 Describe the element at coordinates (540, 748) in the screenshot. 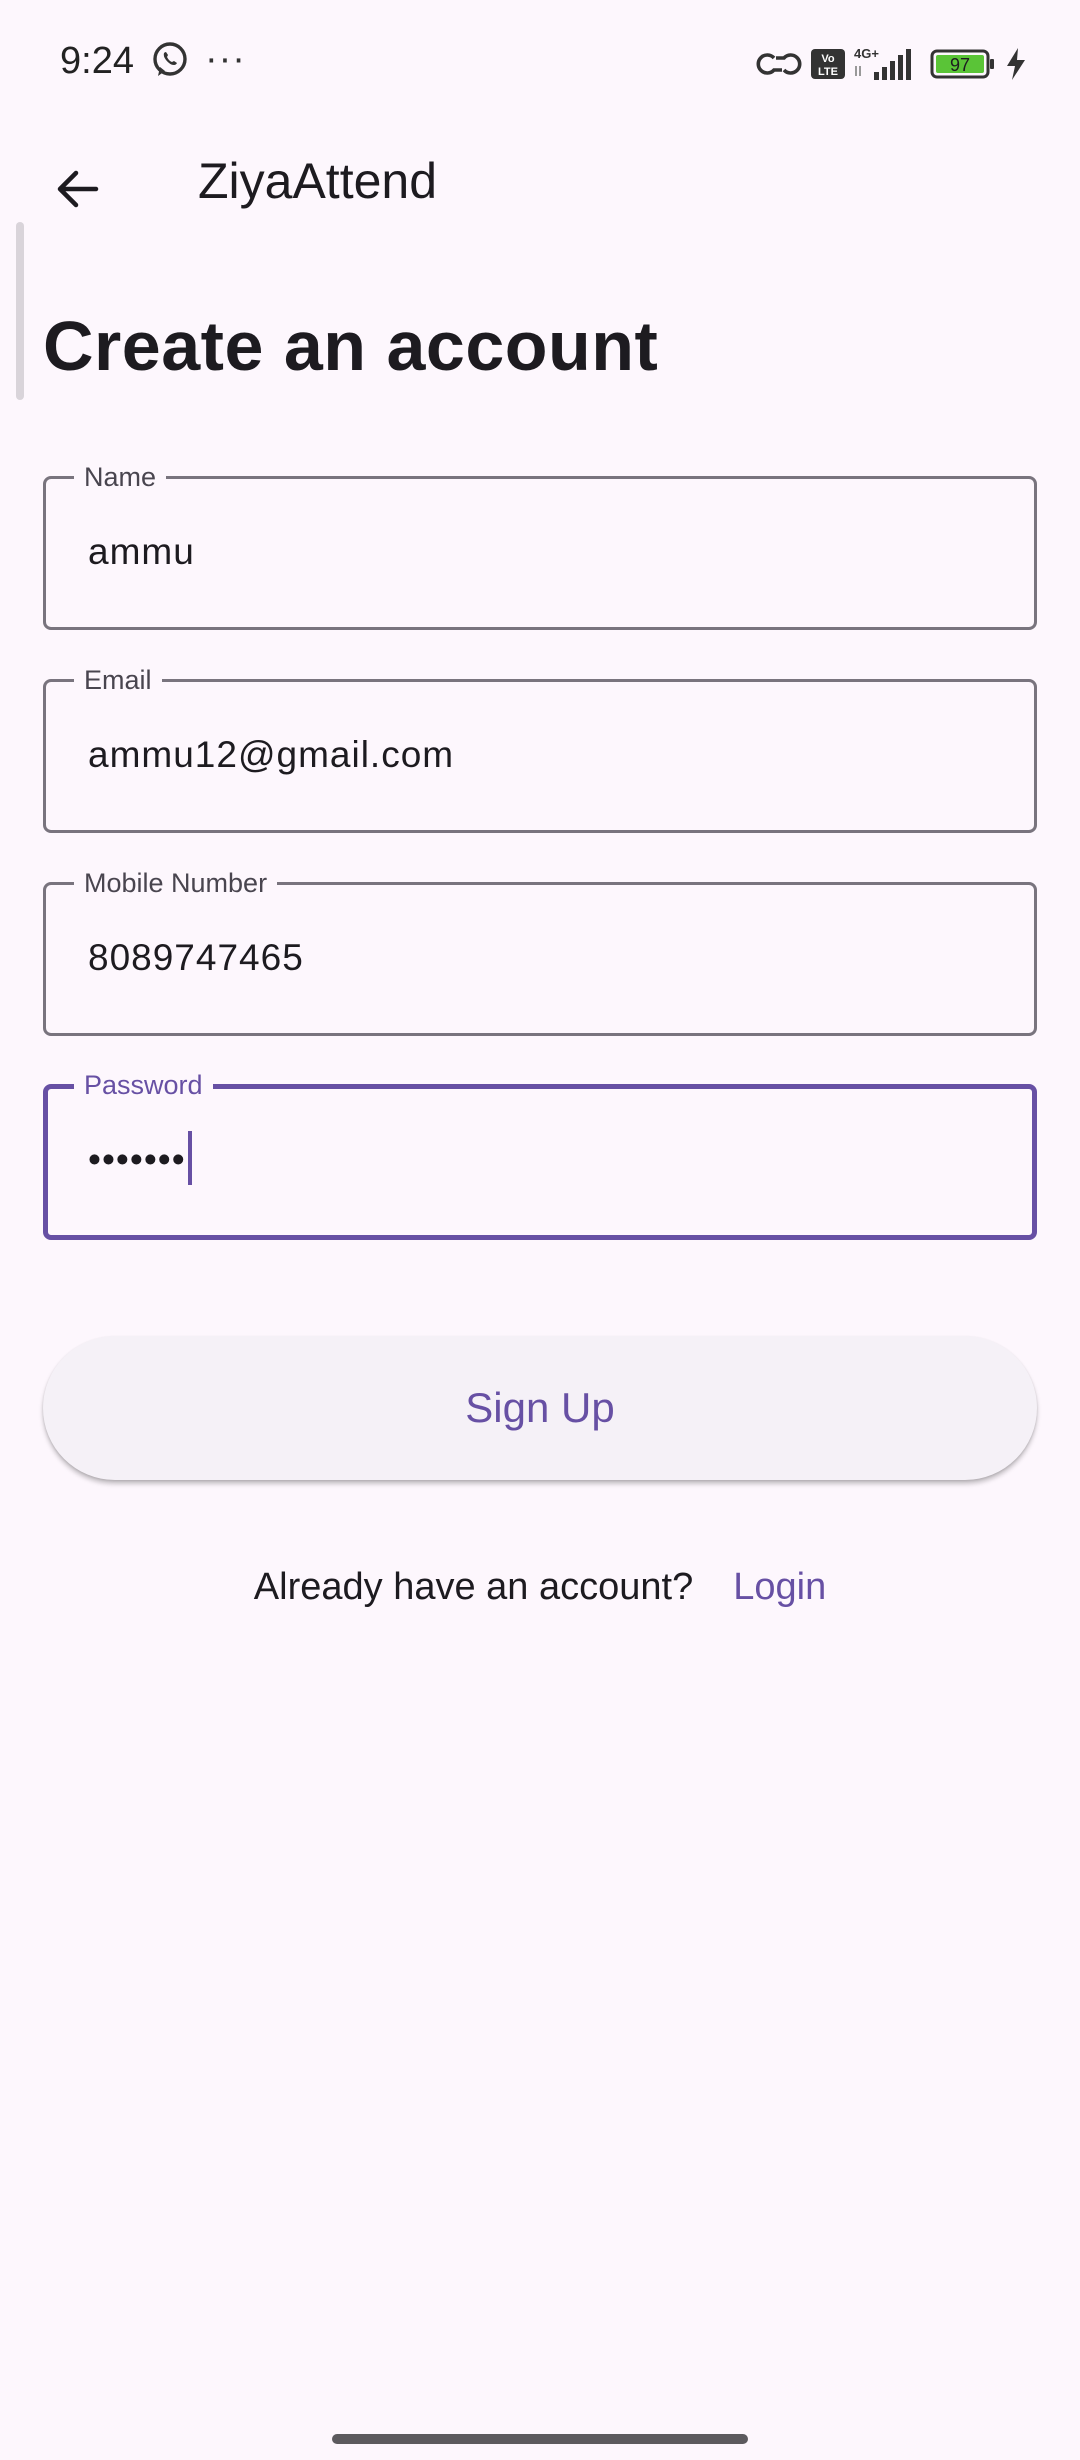

I see `email-field: Email ammu12@gmail.com` at that location.